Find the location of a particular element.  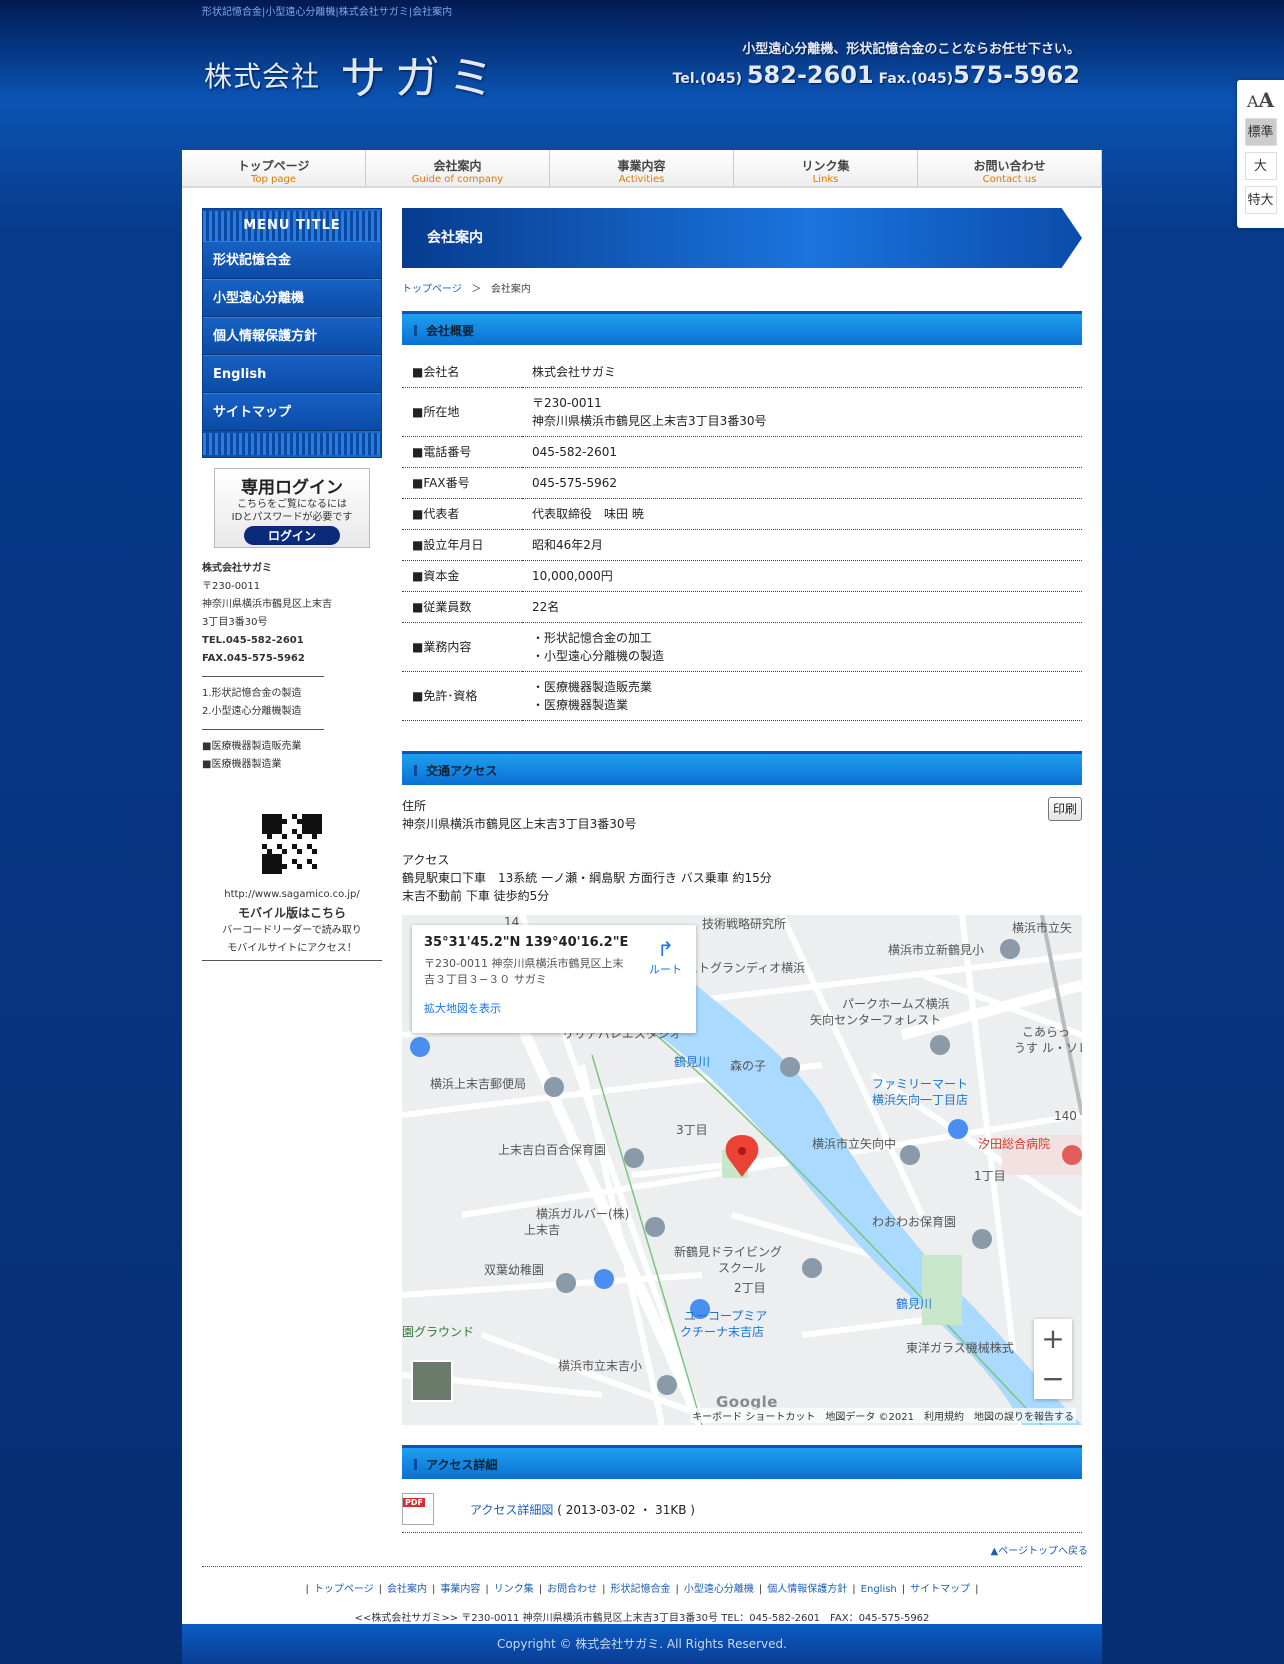

nav-links: リンク集 Links is located at coordinates (826, 168).